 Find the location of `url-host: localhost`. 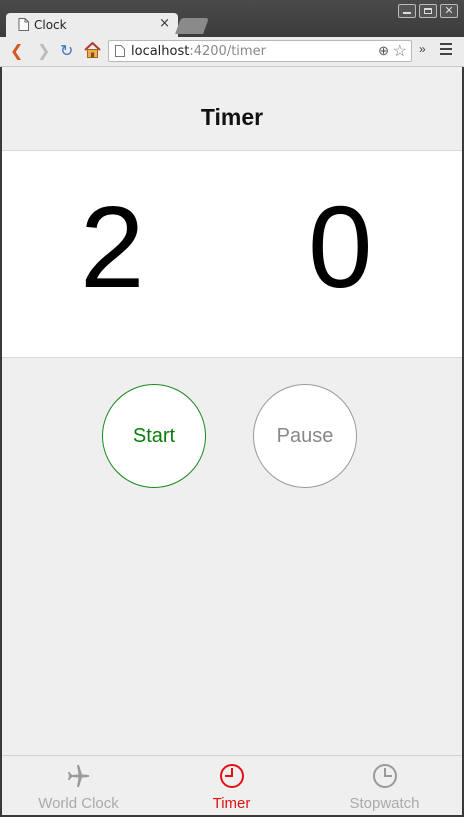

url-host: localhost is located at coordinates (160, 51).